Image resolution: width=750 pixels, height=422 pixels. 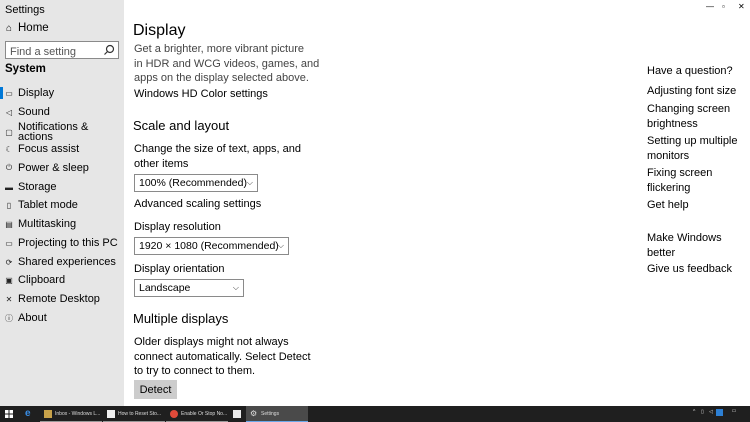 I want to click on sidebar-item-power-sleep: ⏻ Power & sleep, so click(x=62, y=168).